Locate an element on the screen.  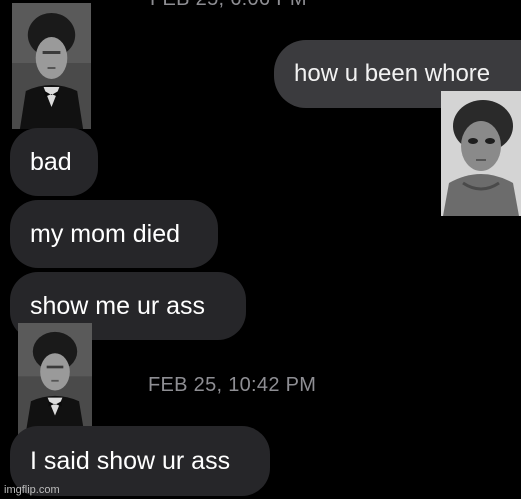
message-bubble-received: bad is located at coordinates (54, 162).